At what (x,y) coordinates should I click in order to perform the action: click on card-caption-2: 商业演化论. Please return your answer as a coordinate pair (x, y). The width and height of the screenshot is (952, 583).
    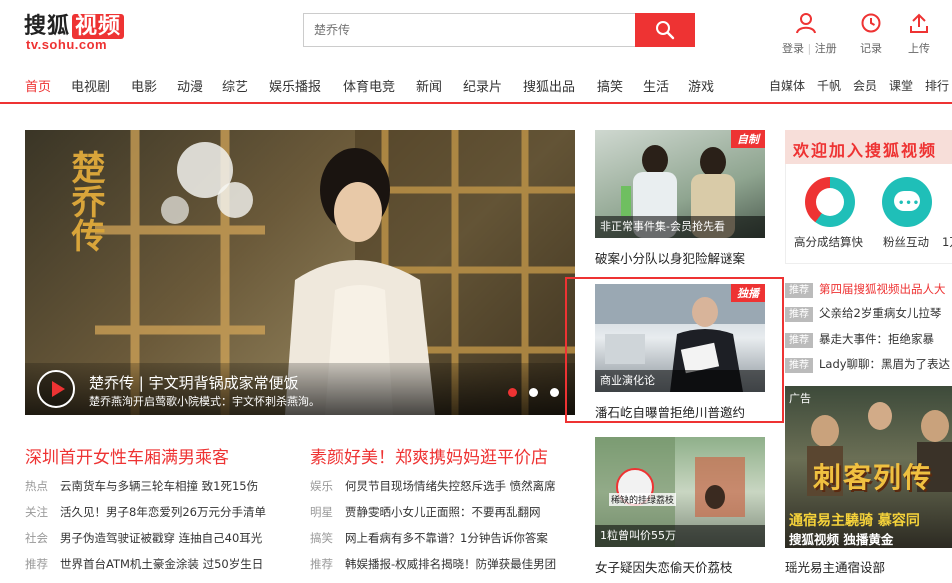
    Looking at the image, I should click on (680, 381).